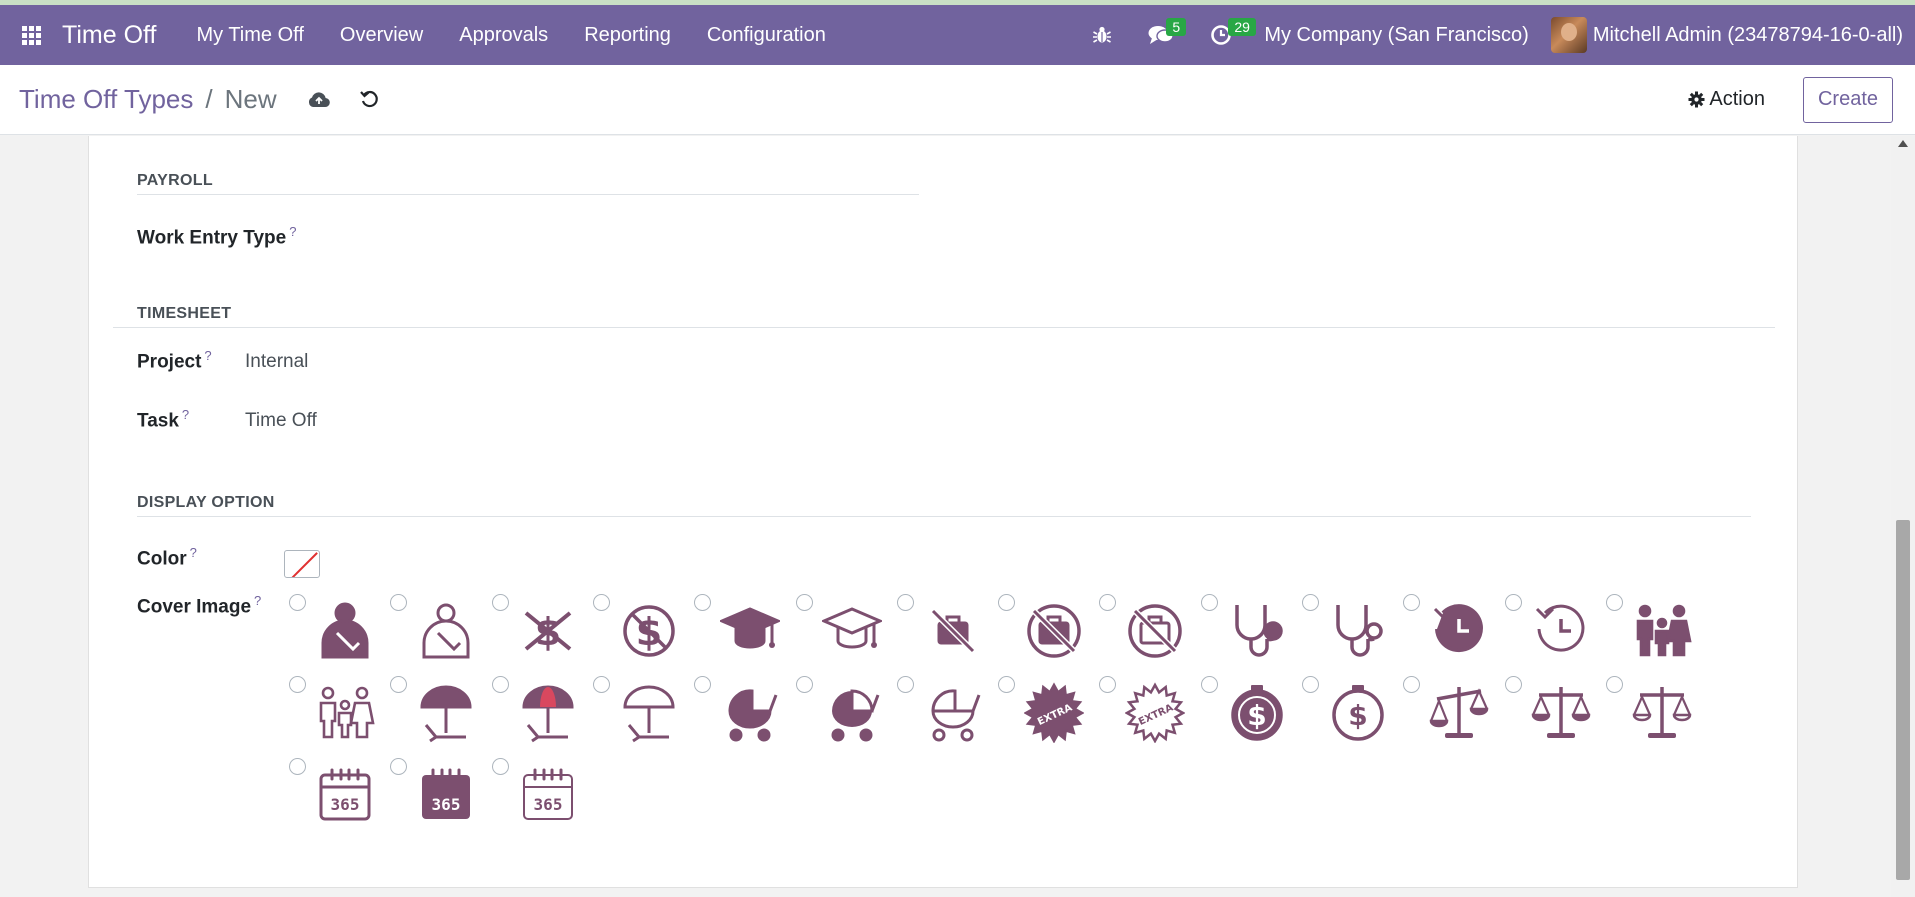 The image size is (1915, 897). What do you see at coordinates (370, 100) in the screenshot?
I see `discard-undo-icon` at bounding box center [370, 100].